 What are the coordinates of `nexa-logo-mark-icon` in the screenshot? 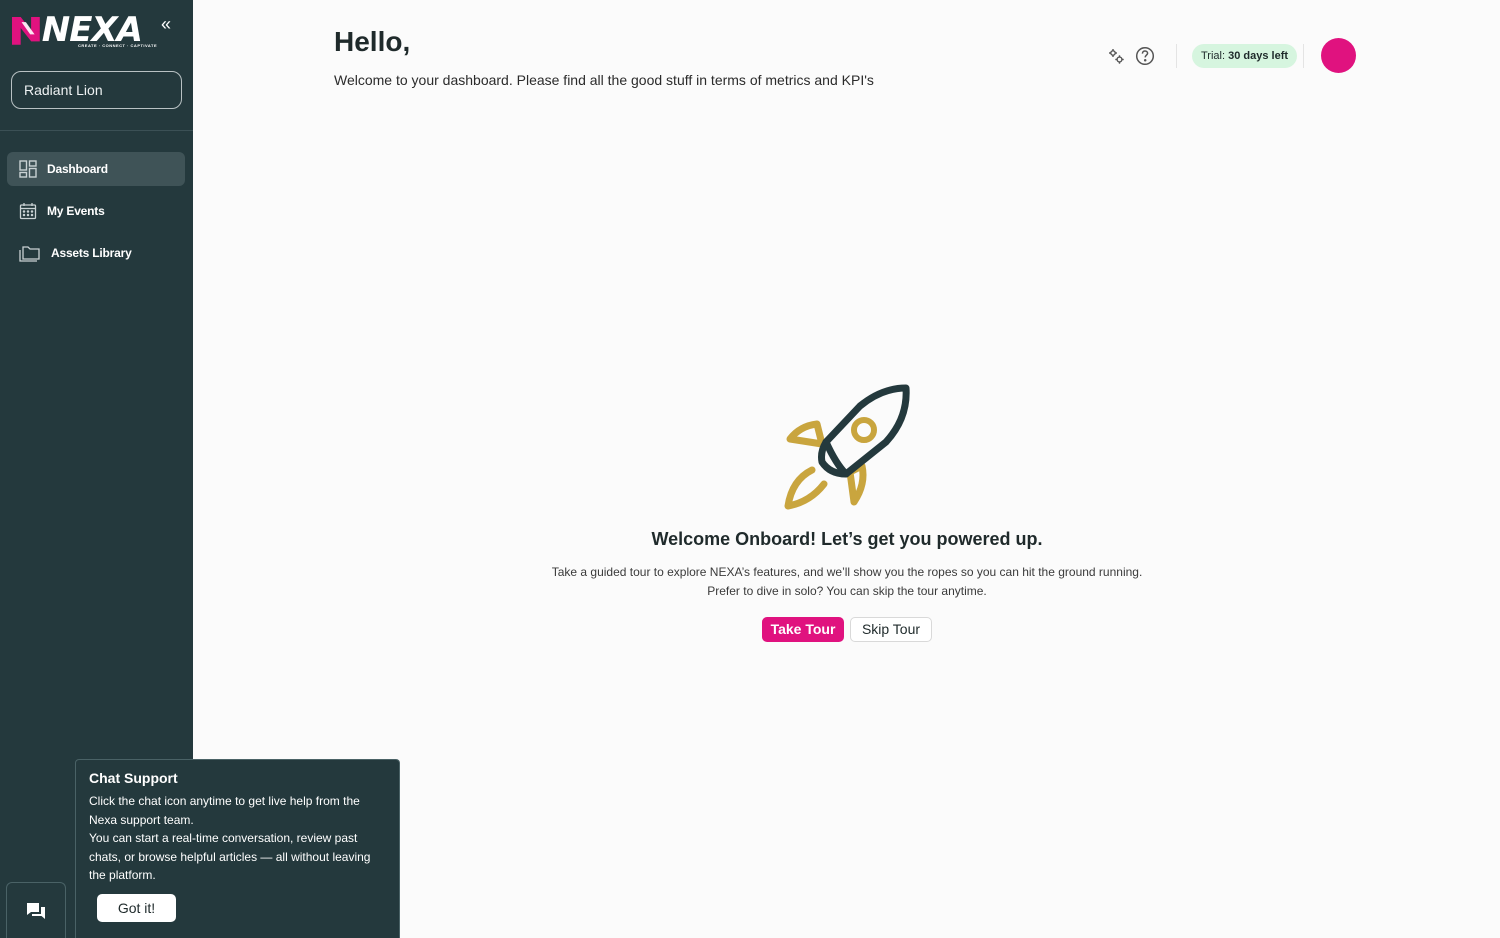 It's located at (26, 30).